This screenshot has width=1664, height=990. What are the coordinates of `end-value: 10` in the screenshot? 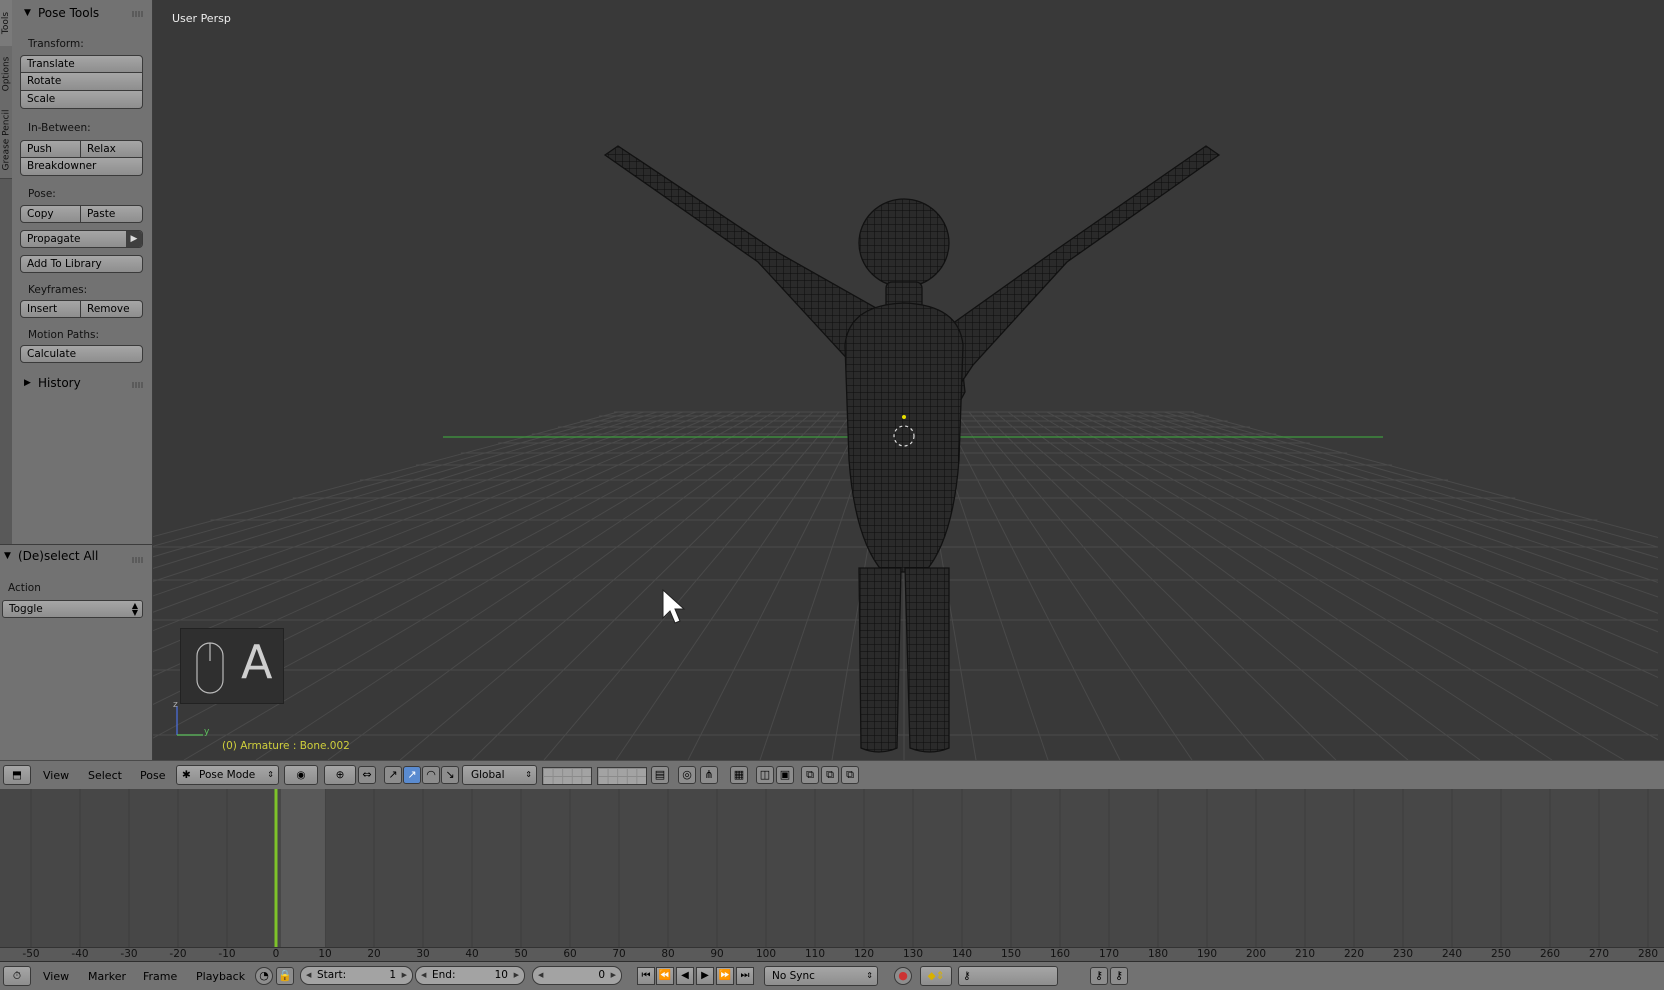 It's located at (501, 975).